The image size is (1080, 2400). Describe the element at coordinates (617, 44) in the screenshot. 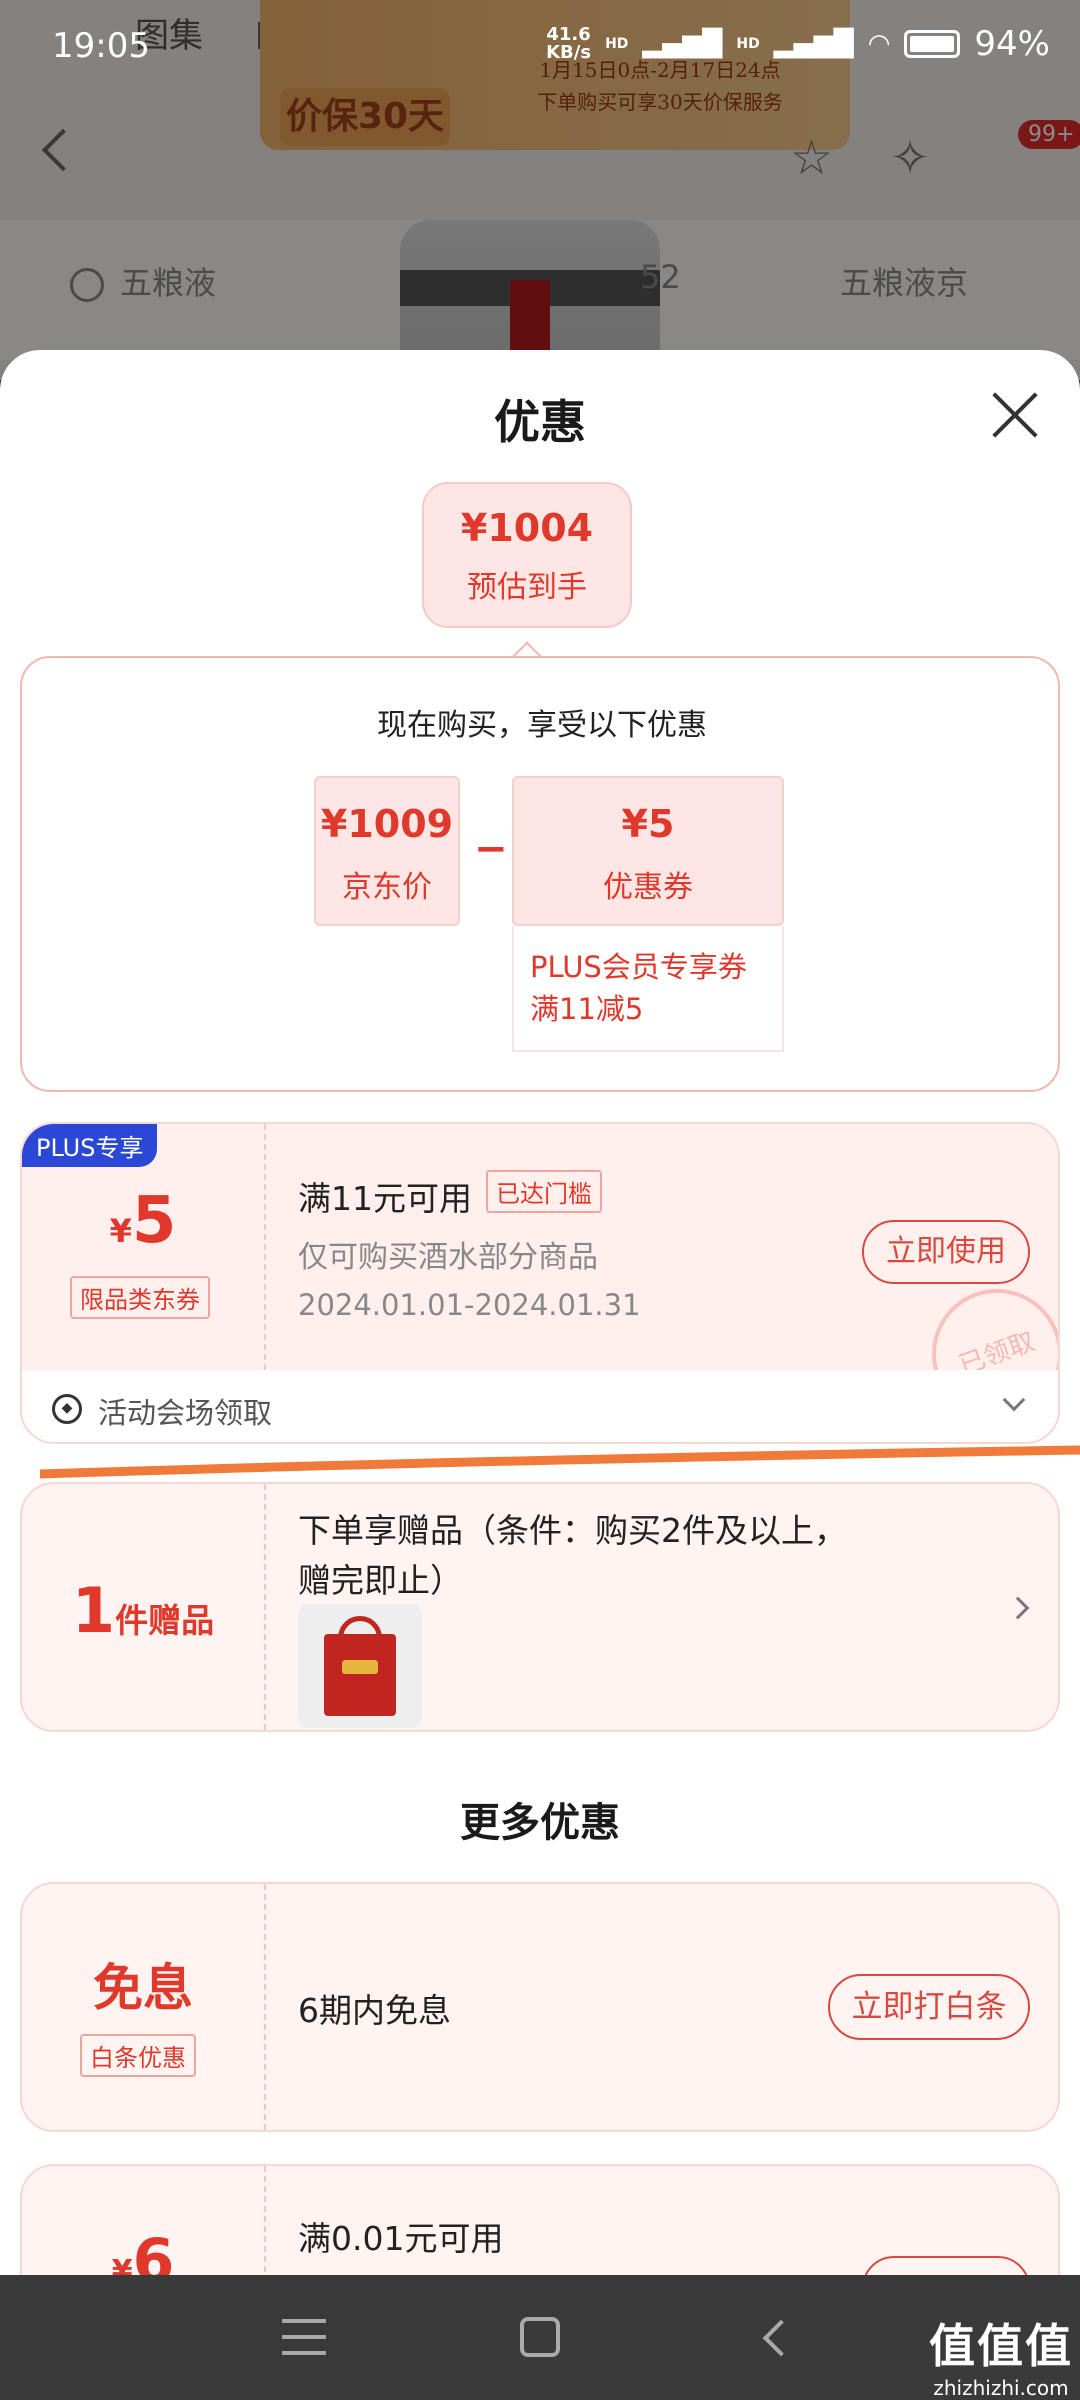

I see `hd-tag-1: HD` at that location.